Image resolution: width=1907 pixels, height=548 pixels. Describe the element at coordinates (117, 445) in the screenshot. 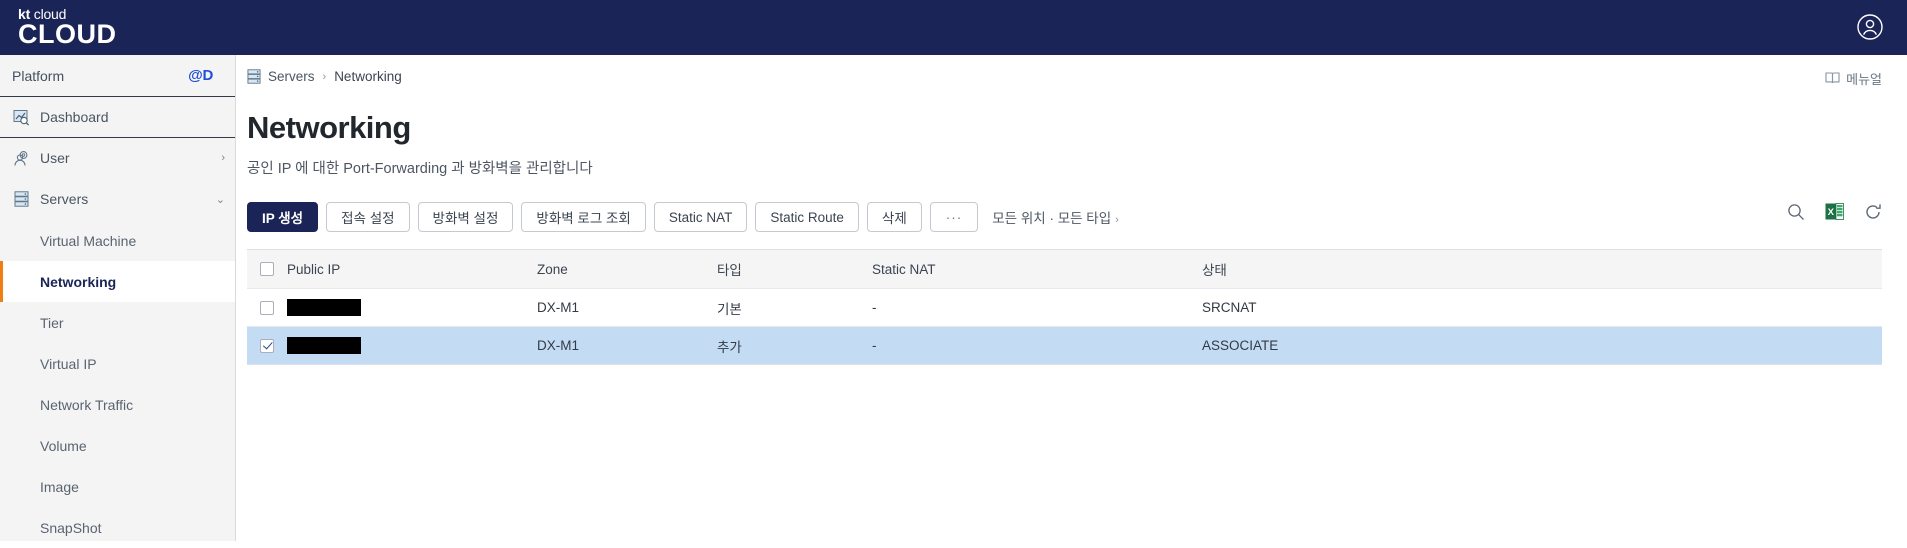

I see `sidebar-item-volume: Volume` at that location.